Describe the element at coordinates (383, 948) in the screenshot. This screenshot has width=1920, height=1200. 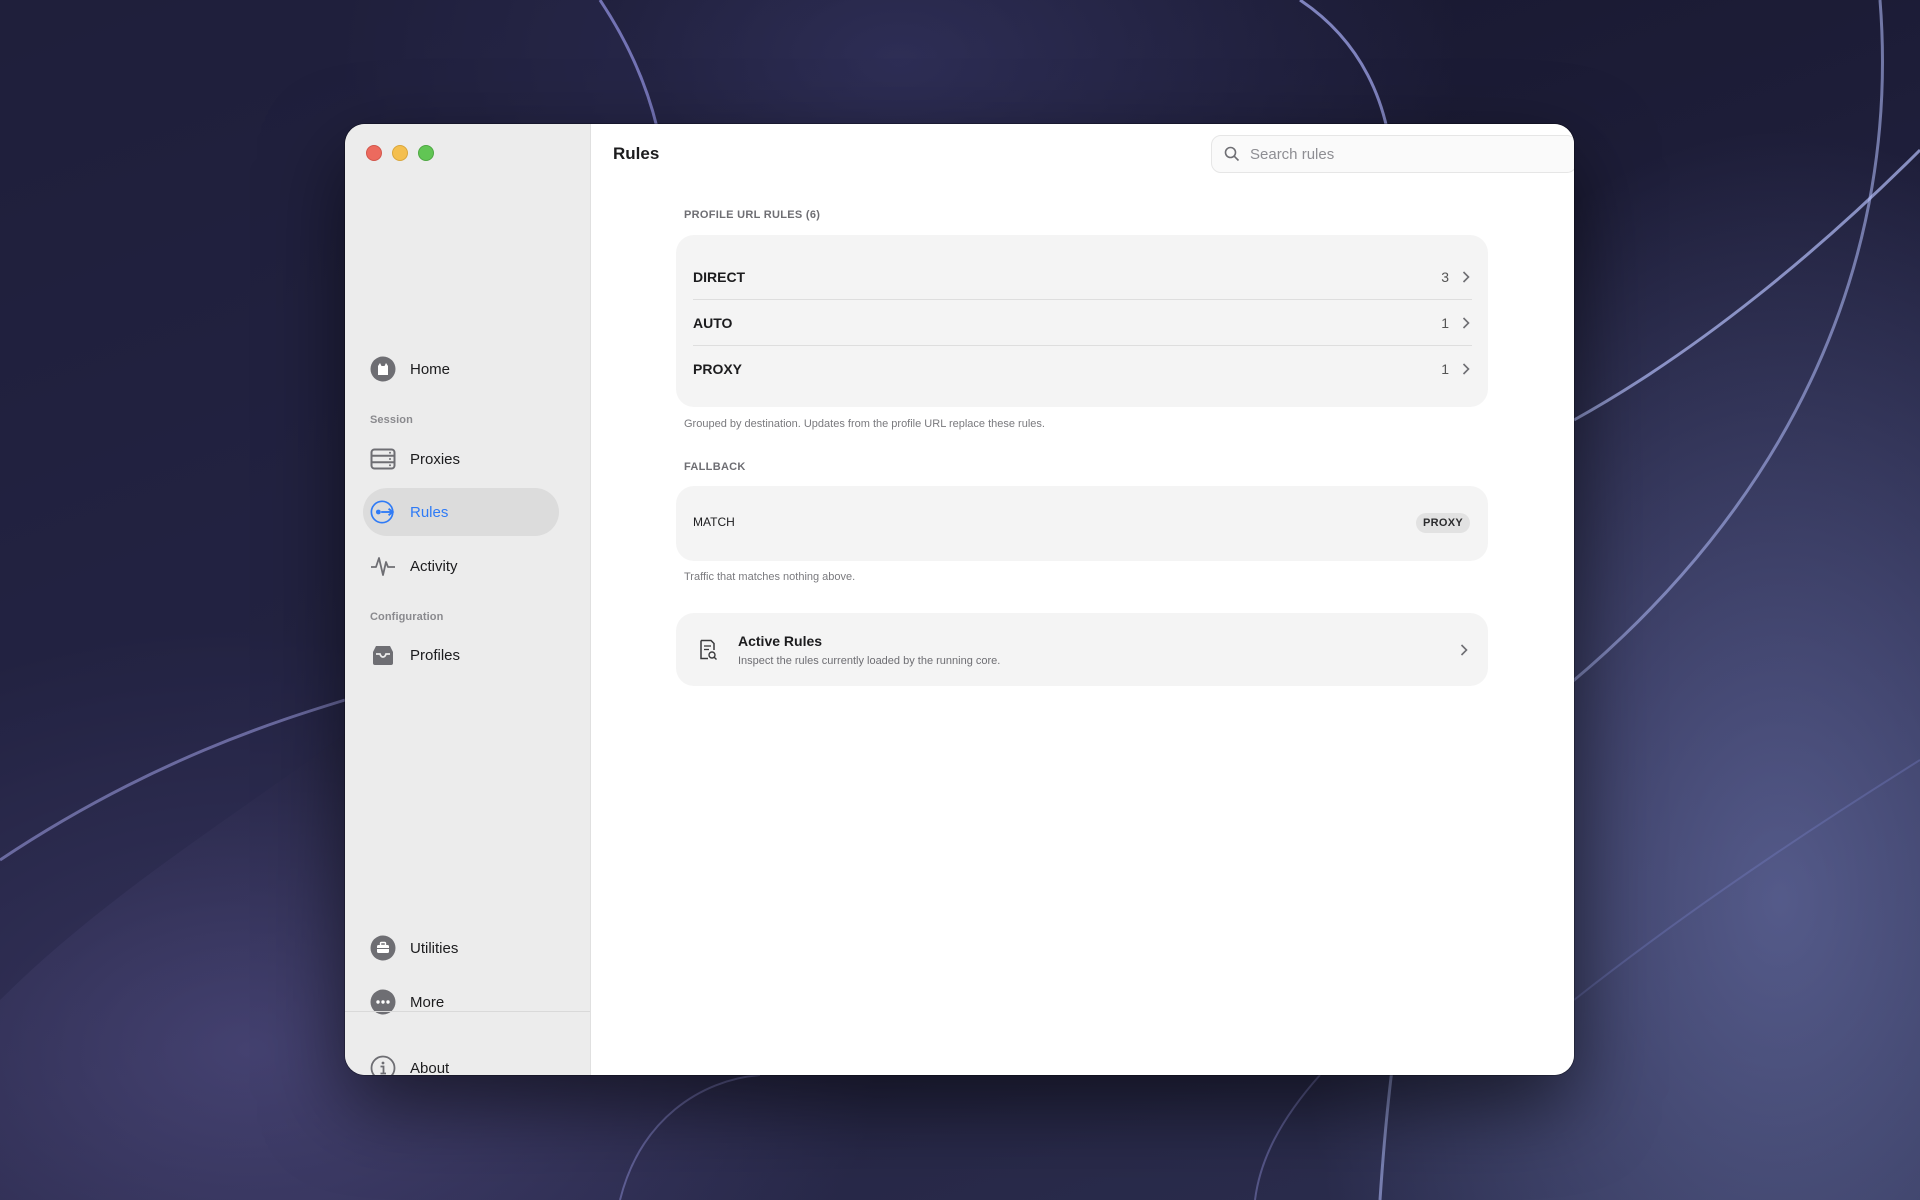
I see `toolbox-icon` at that location.